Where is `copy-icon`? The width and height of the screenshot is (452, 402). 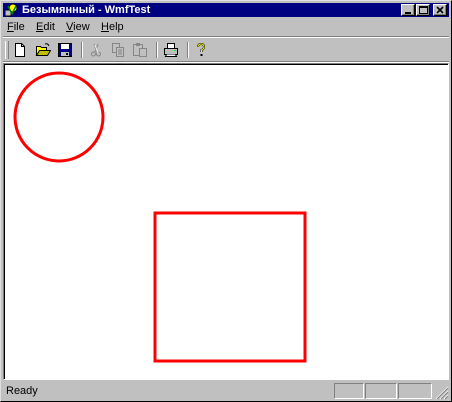
copy-icon is located at coordinates (118, 50).